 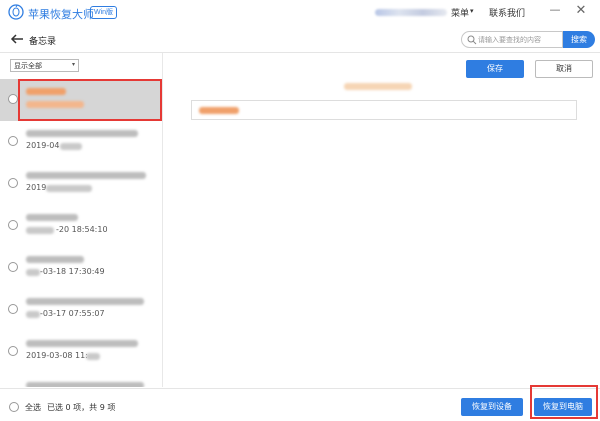 What do you see at coordinates (81, 184) in the screenshot?
I see `list-item: 2019` at bounding box center [81, 184].